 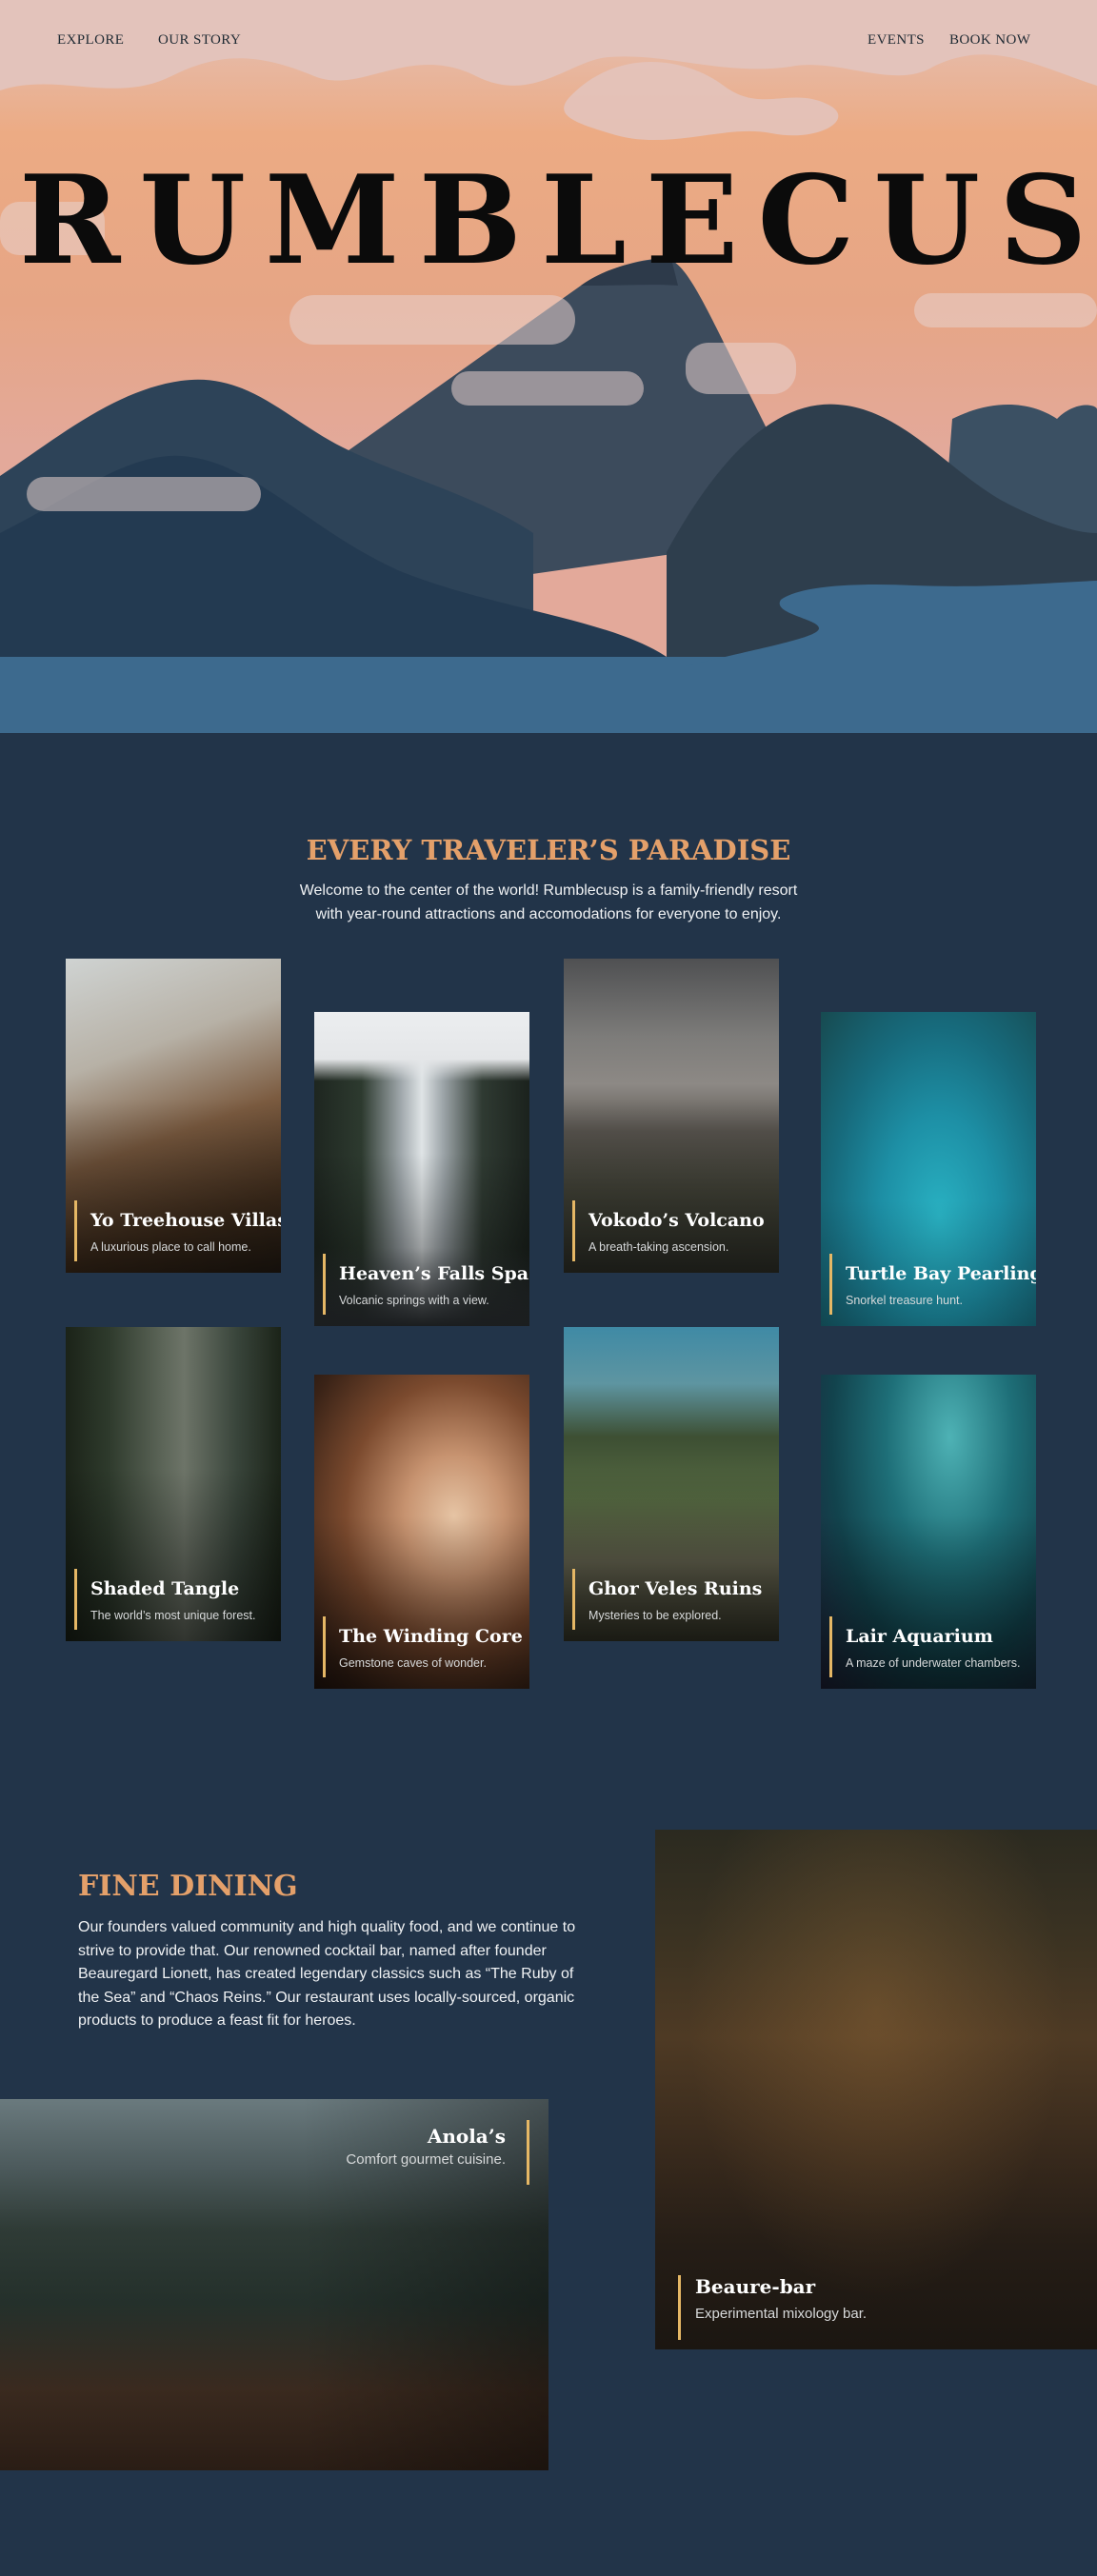 I want to click on card-title: Shaded Tangle, so click(x=165, y=1588).